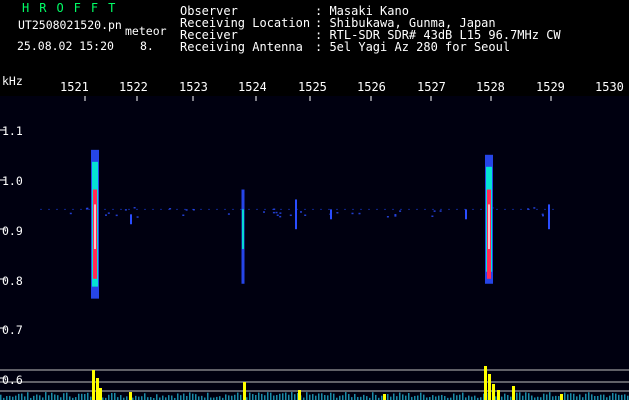 The height and width of the screenshot is (400, 629). I want to click on antenna-value: : 5el Yagi Az 280 for Seoul, so click(413, 47).